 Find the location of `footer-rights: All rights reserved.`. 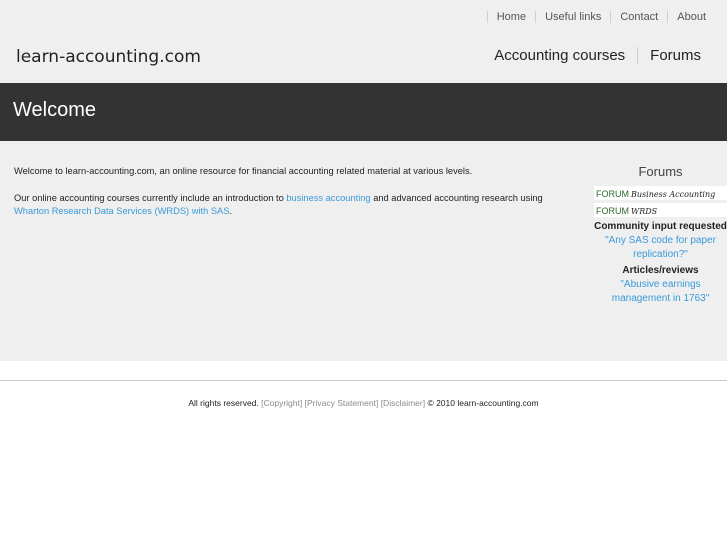

footer-rights: All rights reserved. is located at coordinates (225, 403).